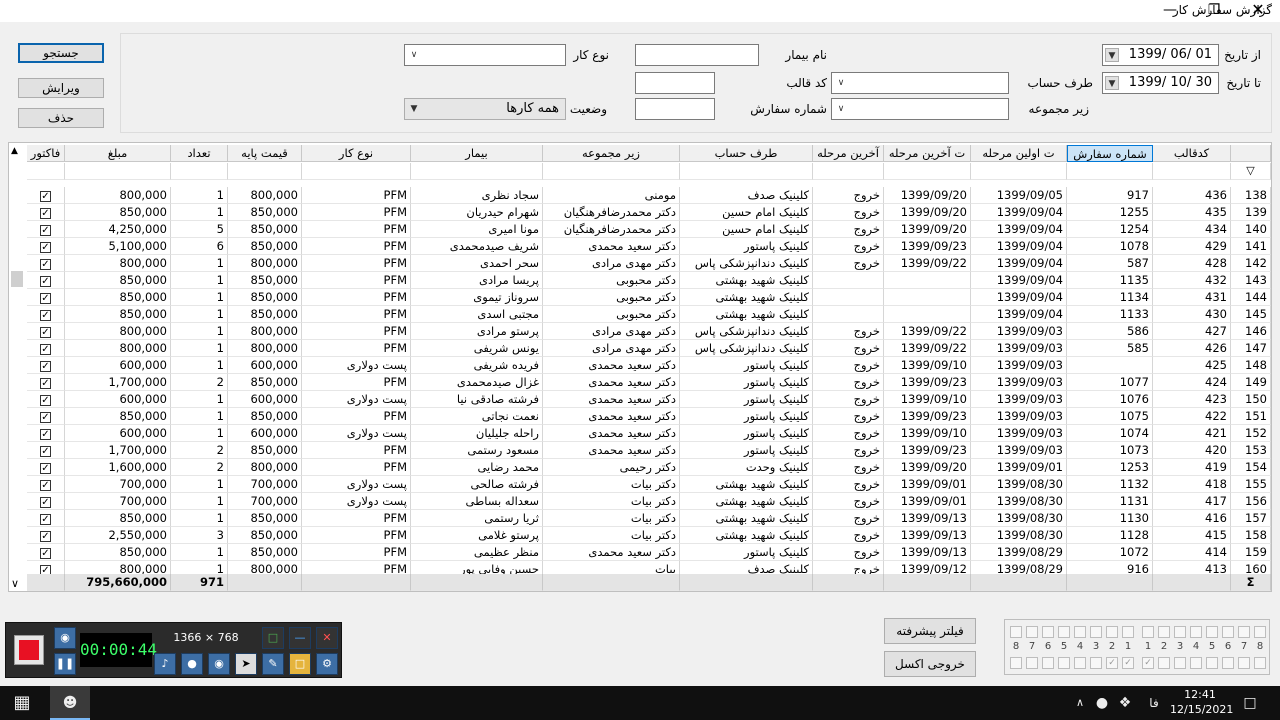  What do you see at coordinates (327, 638) in the screenshot?
I see `close-icon: ✕` at bounding box center [327, 638].